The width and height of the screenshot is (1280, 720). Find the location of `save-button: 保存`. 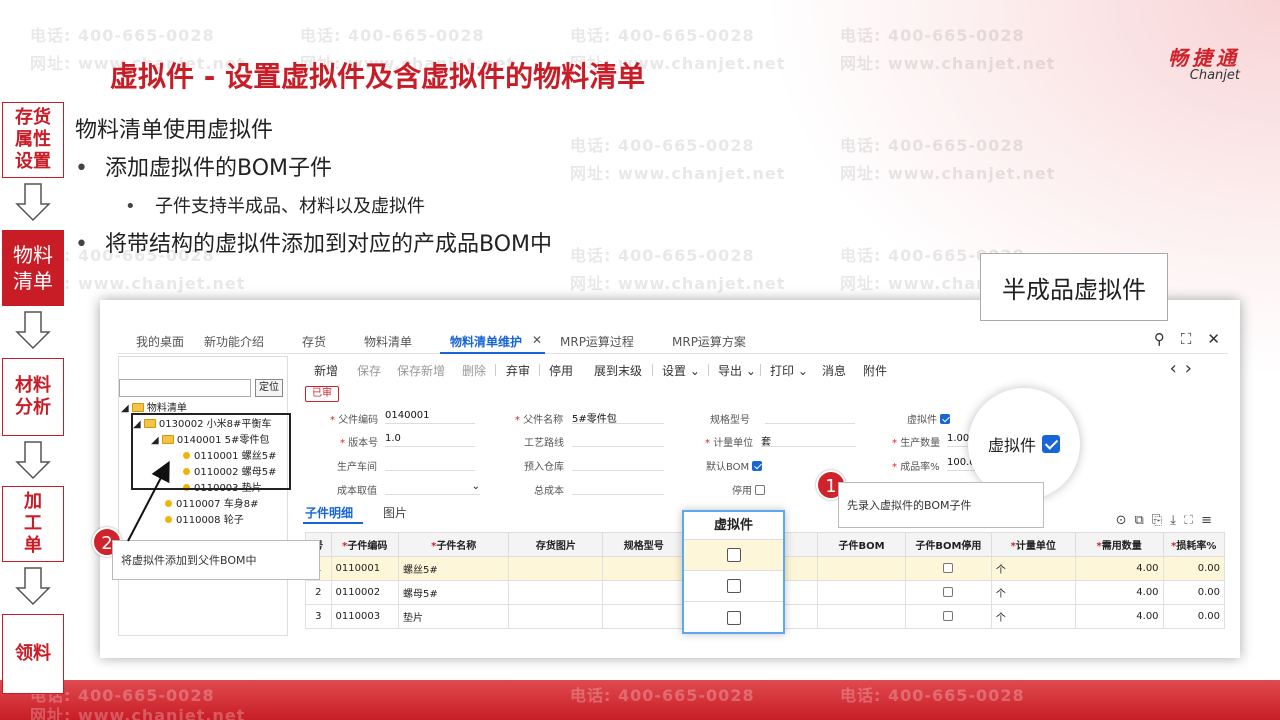

save-button: 保存 is located at coordinates (369, 370).